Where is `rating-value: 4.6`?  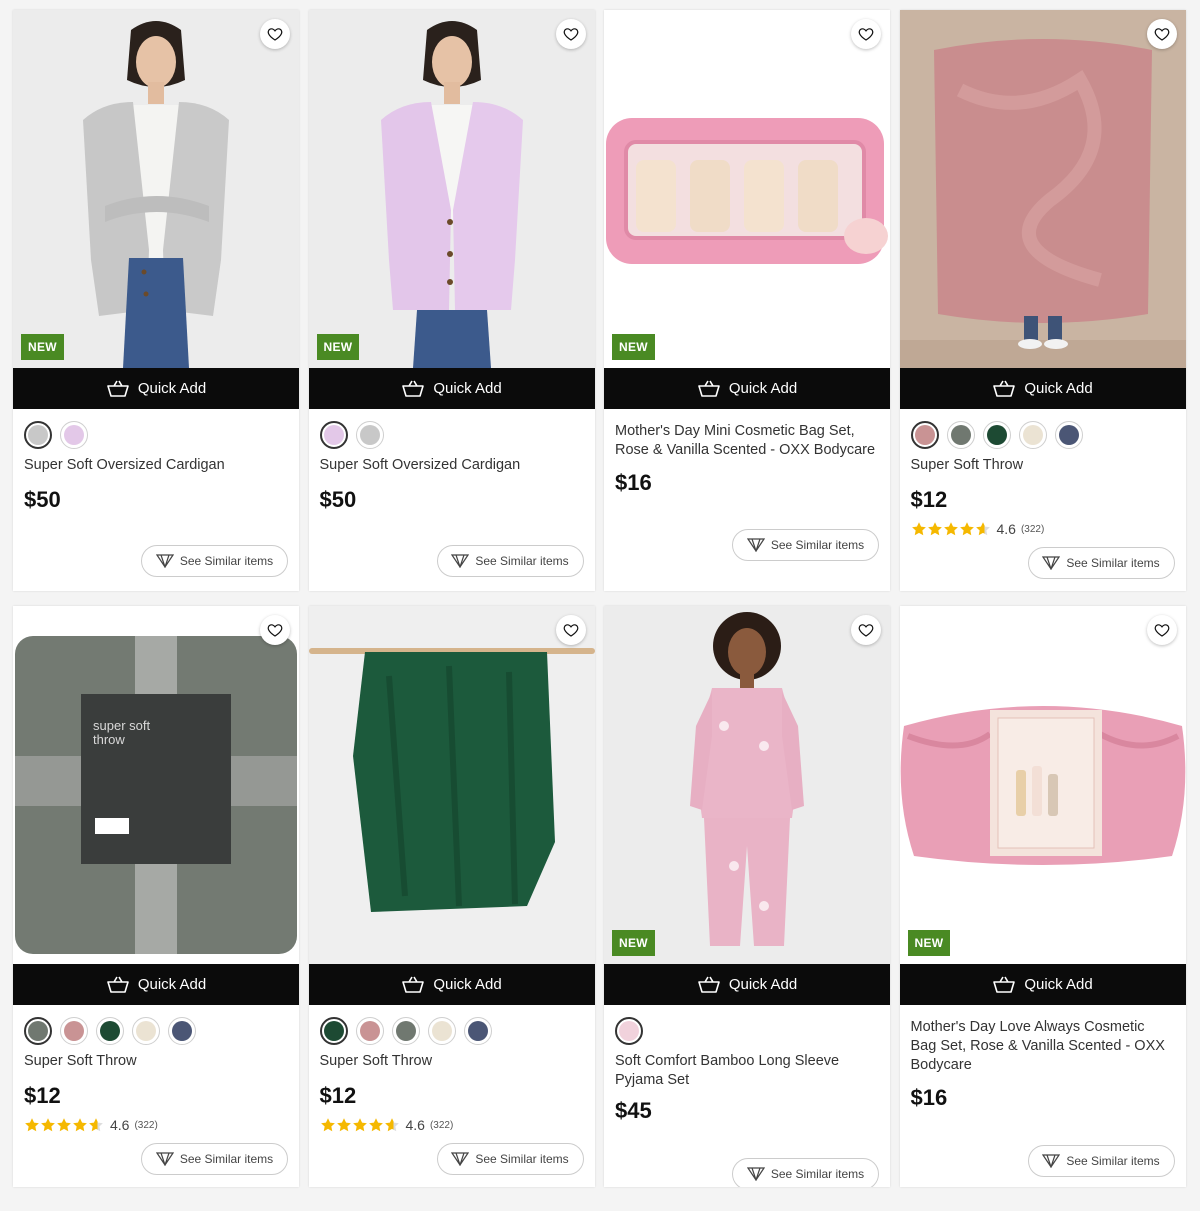 rating-value: 4.6 is located at coordinates (415, 1125).